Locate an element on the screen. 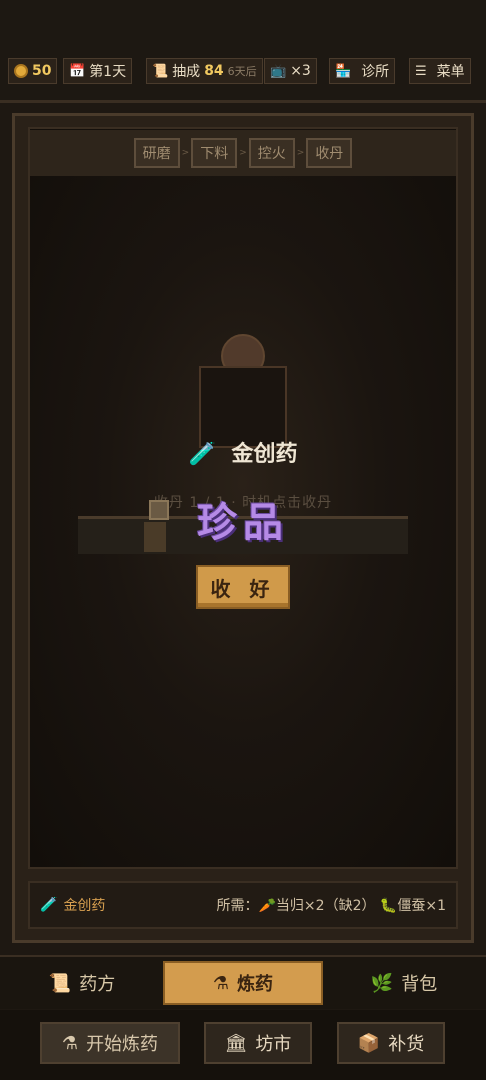  step-add-ingredients: 下料 is located at coordinates (214, 153).